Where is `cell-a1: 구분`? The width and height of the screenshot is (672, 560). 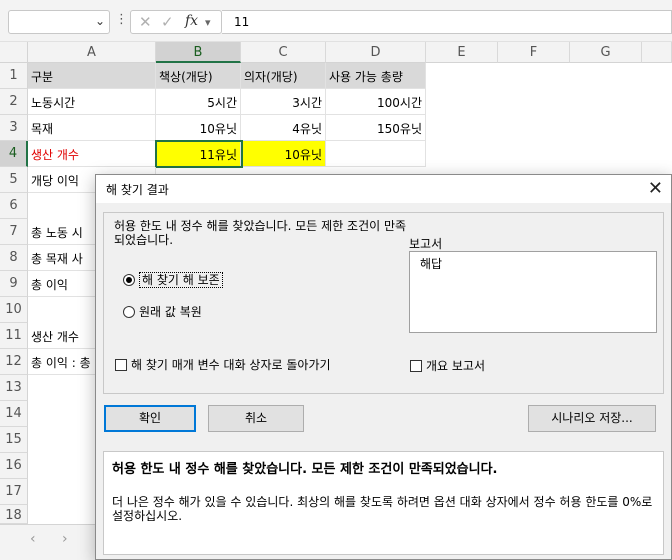 cell-a1: 구분 is located at coordinates (92, 76).